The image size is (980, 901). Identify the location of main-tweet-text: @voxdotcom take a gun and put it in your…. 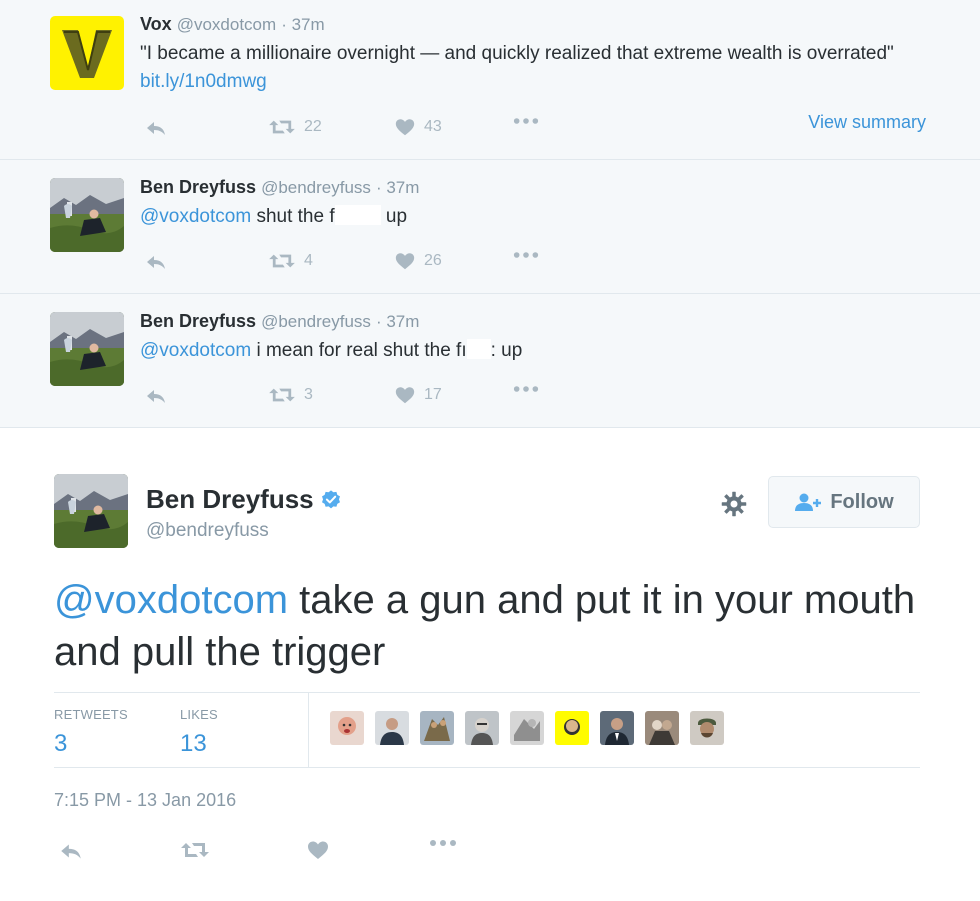
(489, 626).